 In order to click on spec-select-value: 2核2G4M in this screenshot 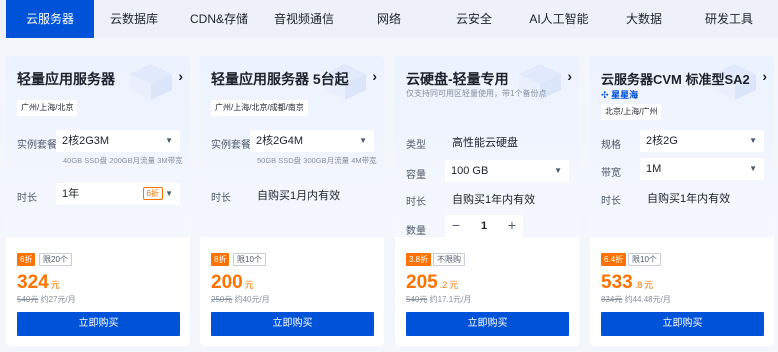, I will do `click(280, 141)`.